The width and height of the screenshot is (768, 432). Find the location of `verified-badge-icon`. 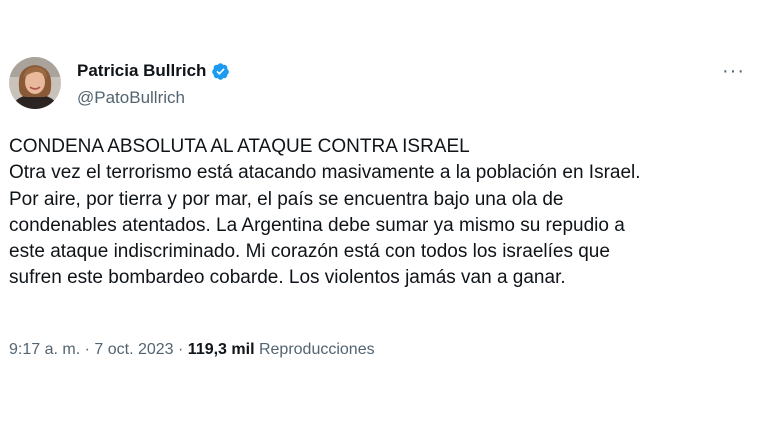

verified-badge-icon is located at coordinates (220, 71).